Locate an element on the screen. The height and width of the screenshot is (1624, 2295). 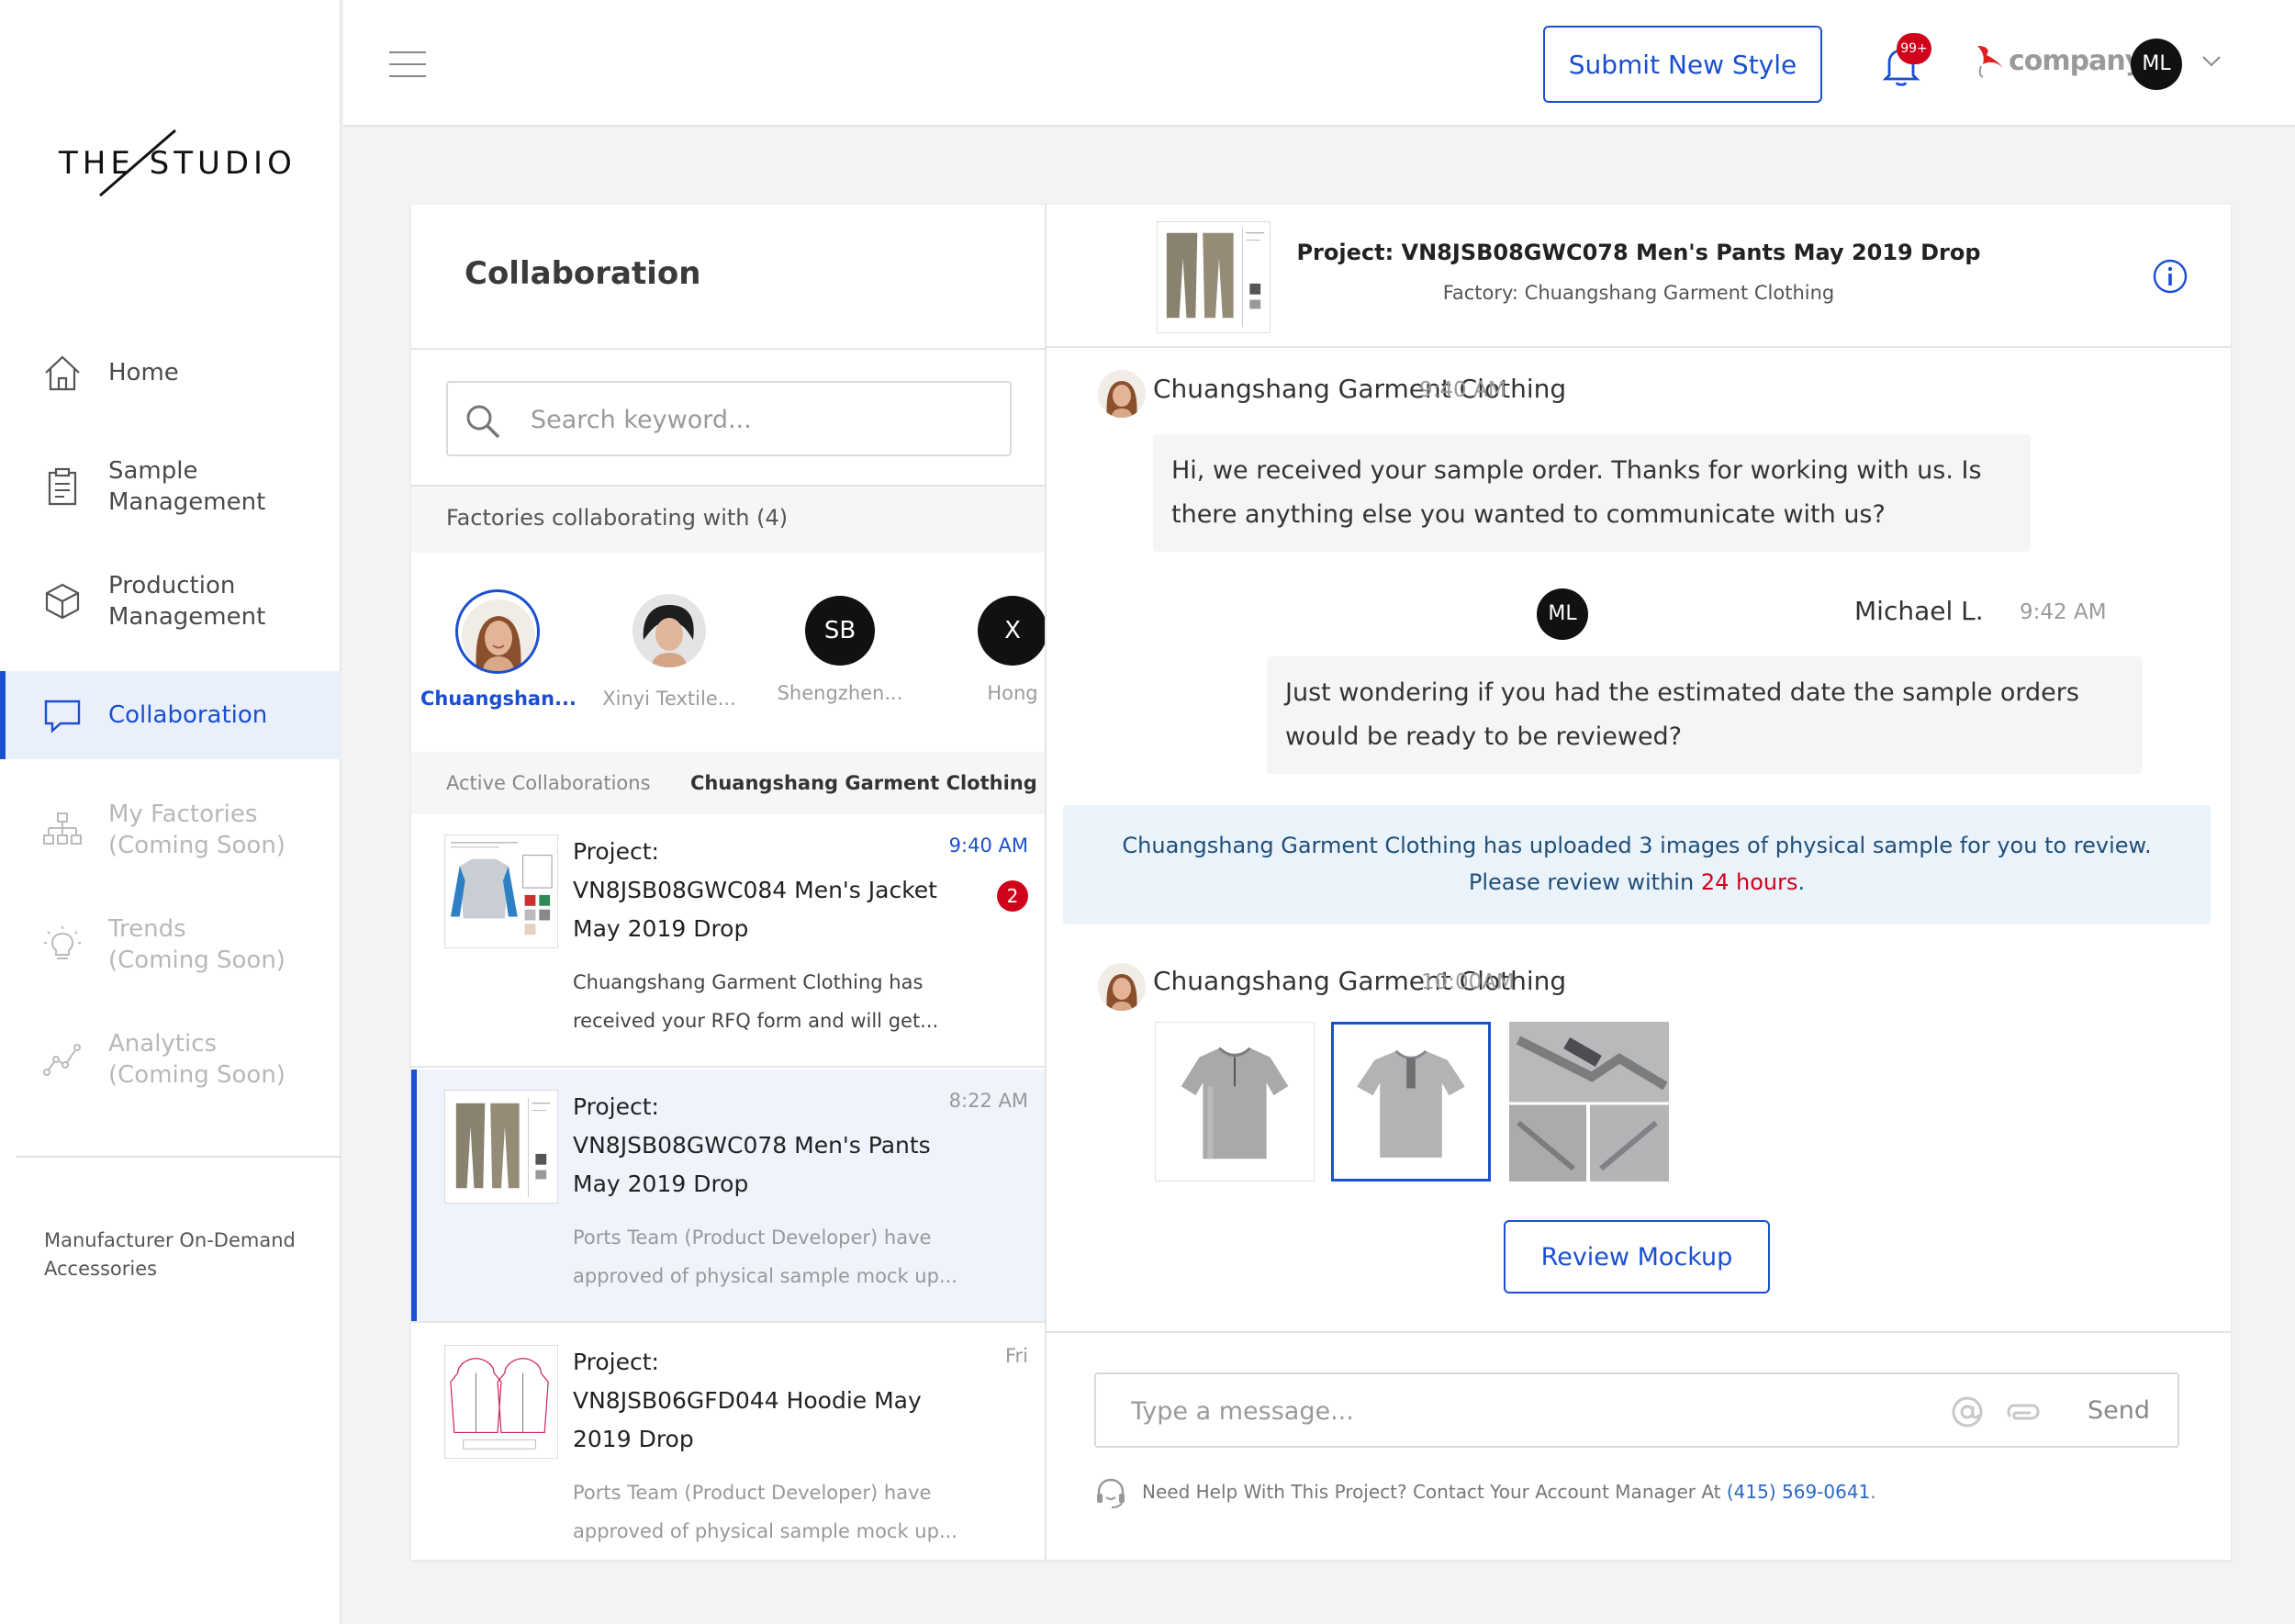
account-manager-phone-link: (415) 569-0641 is located at coordinates (1798, 1492).